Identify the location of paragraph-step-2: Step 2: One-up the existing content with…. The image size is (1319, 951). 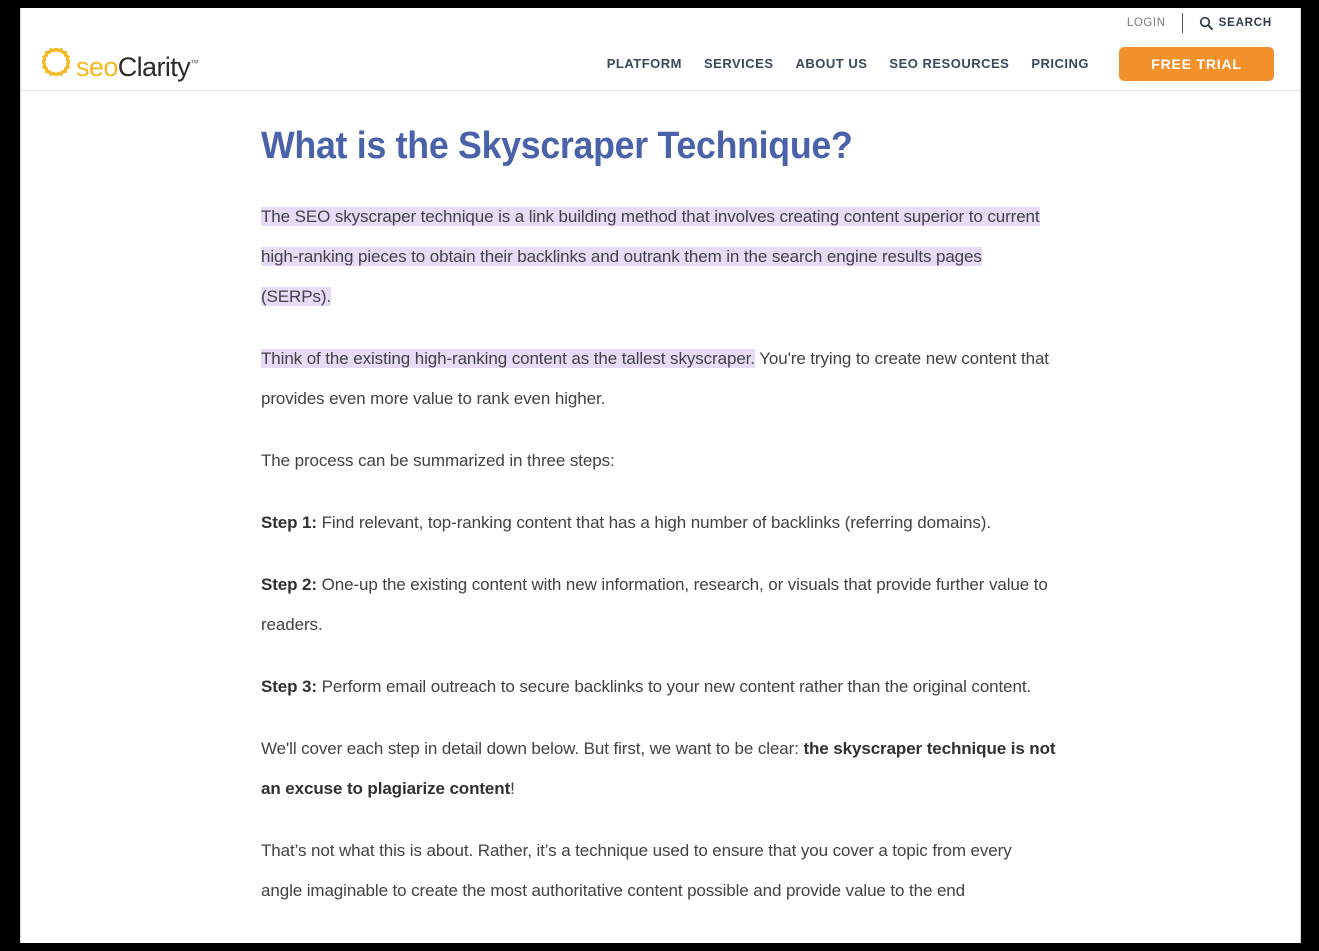
(658, 605).